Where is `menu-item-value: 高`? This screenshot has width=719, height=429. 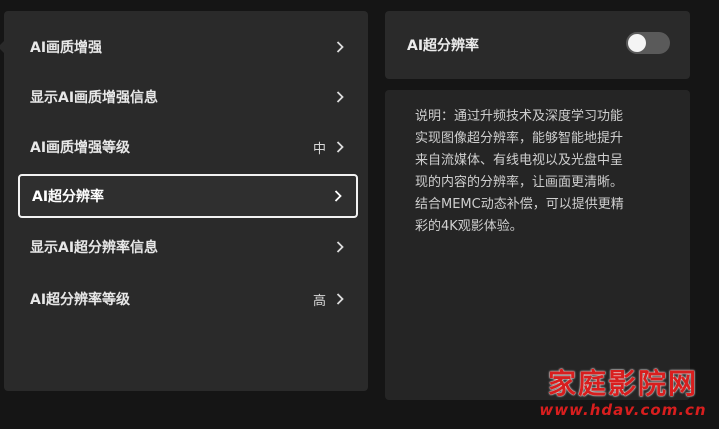
menu-item-value: 高 is located at coordinates (319, 301).